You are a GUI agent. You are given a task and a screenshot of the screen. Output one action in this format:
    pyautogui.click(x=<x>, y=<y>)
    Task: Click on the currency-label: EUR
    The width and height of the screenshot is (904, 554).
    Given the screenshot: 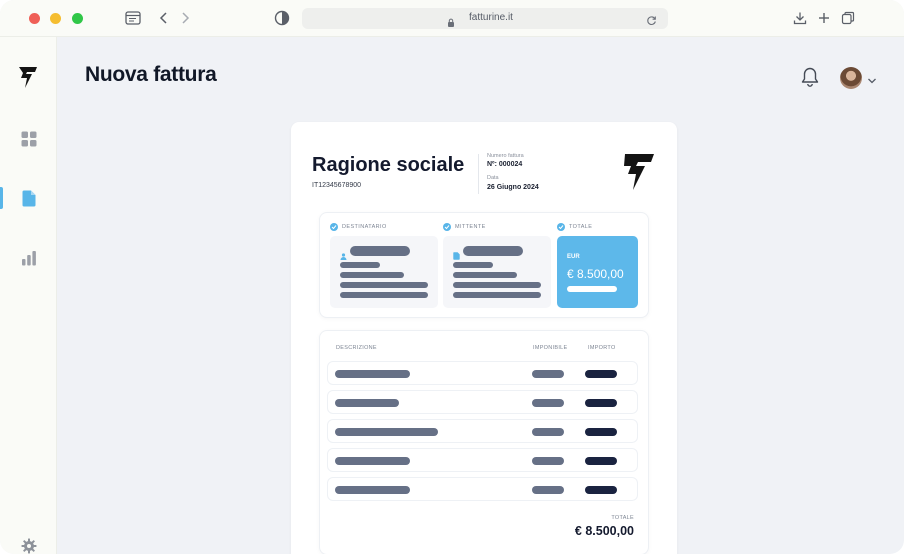 What is the action you would take?
    pyautogui.click(x=573, y=257)
    